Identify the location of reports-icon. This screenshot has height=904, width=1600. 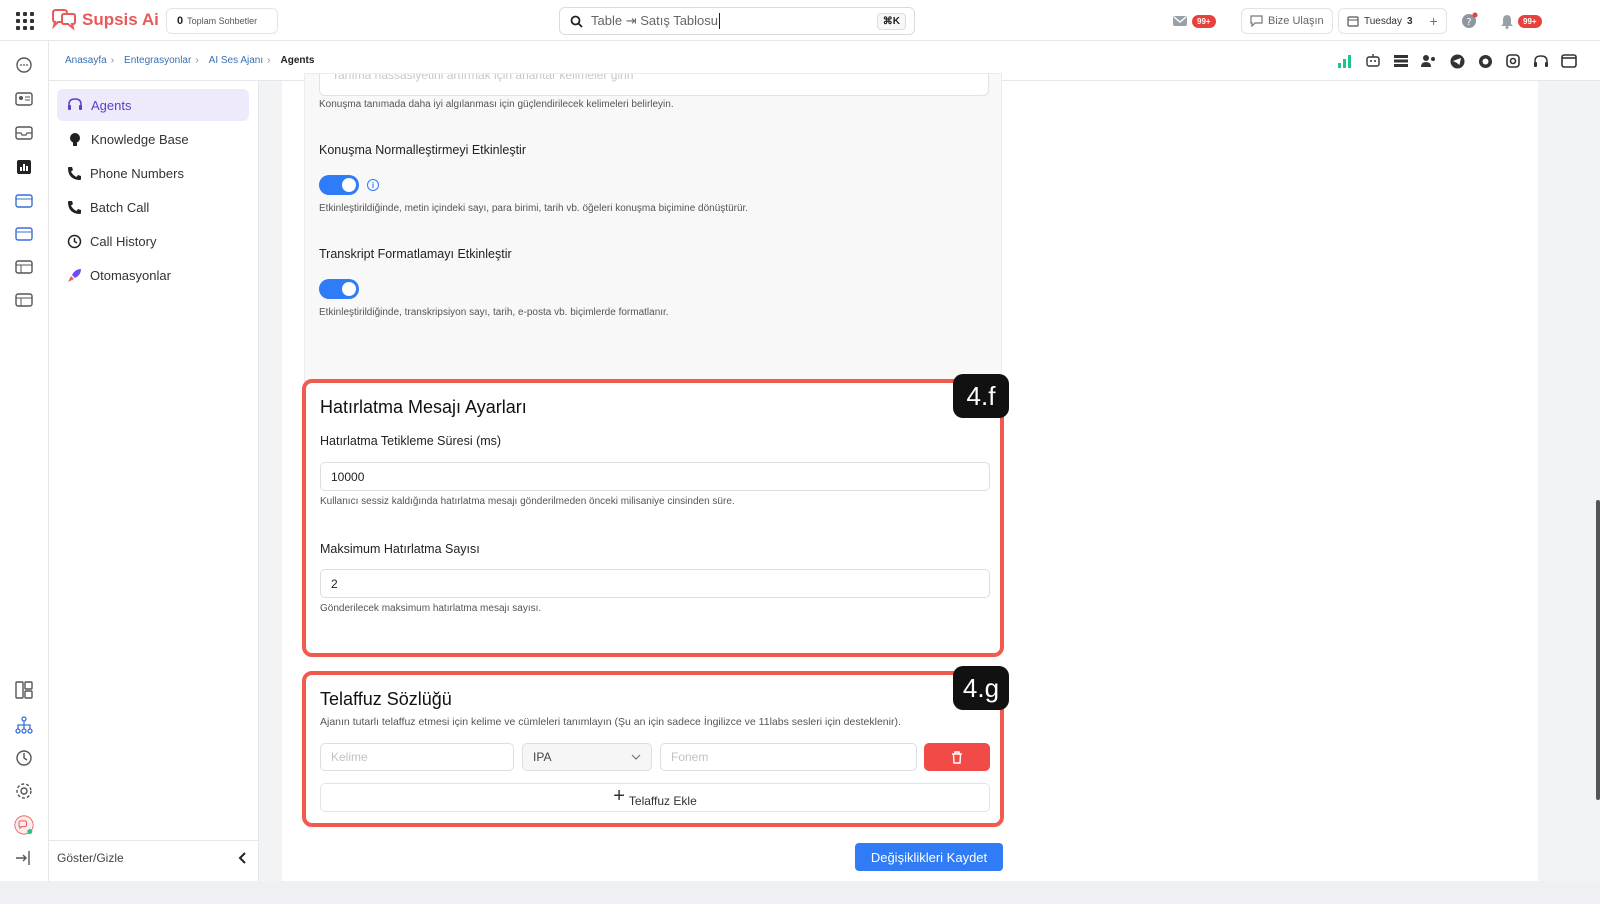
(24, 167).